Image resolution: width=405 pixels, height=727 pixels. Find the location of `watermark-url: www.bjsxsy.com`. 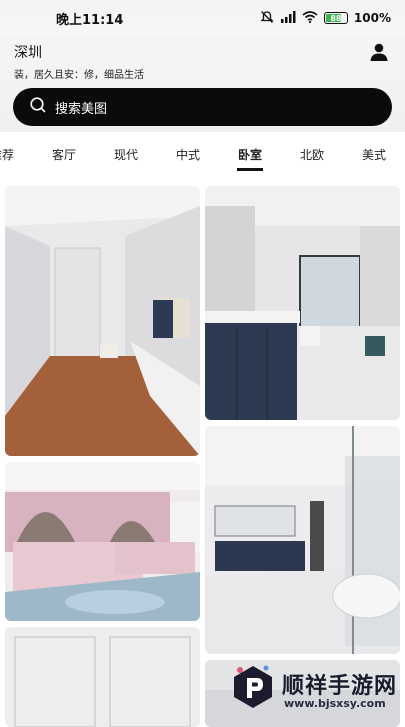

watermark-url: www.bjsxsy.com is located at coordinates (335, 703).